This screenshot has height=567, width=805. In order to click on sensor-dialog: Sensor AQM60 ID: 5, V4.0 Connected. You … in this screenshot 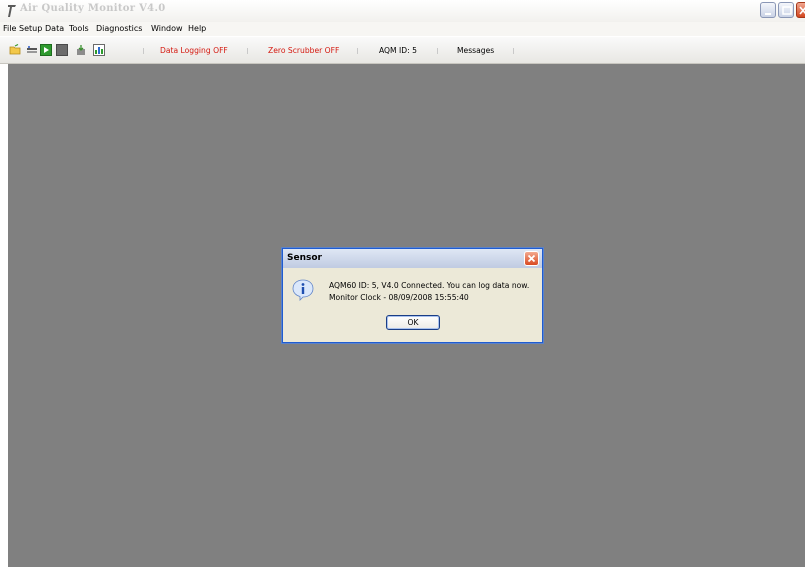, I will do `click(412, 295)`.